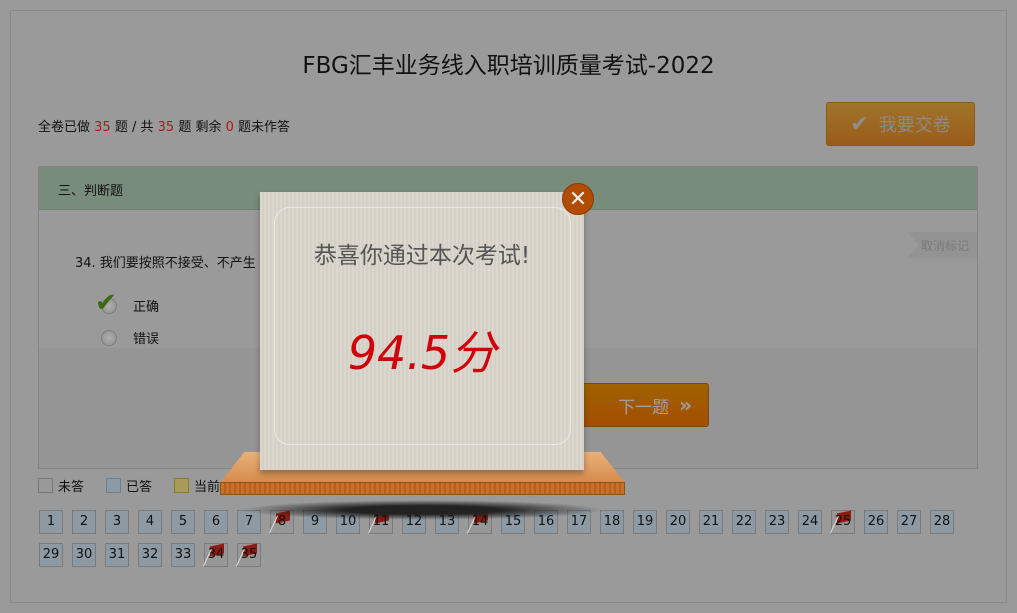 Image resolution: width=1017 pixels, height=613 pixels. I want to click on status-text: 全卷已做, so click(64, 127).